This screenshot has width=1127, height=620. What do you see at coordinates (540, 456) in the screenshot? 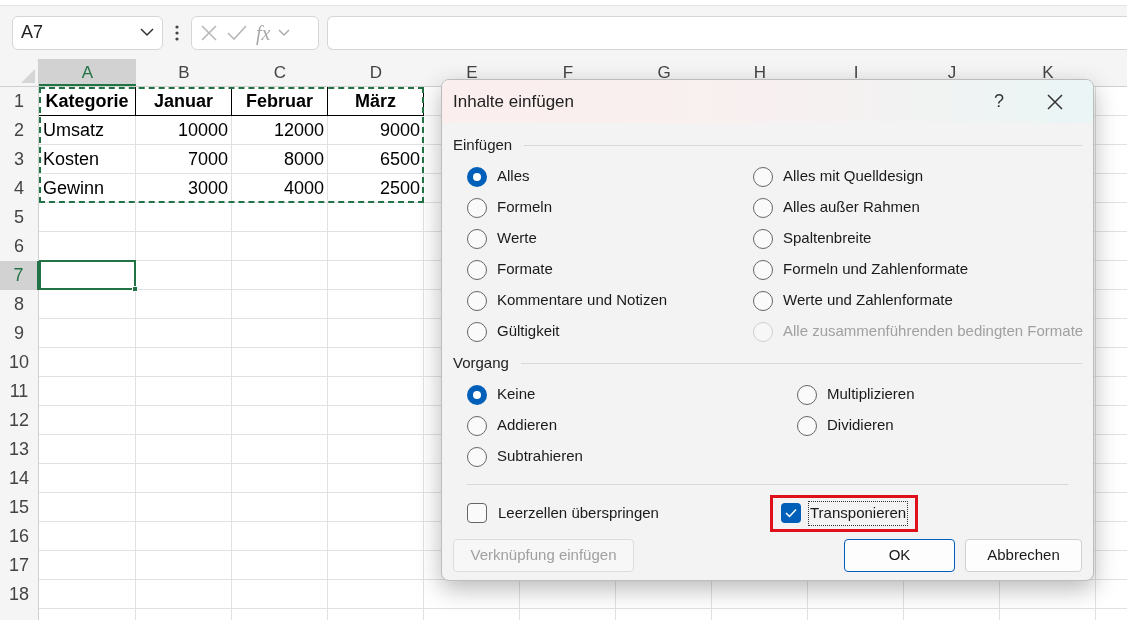
I see `radio-label: Subtrahieren` at bounding box center [540, 456].